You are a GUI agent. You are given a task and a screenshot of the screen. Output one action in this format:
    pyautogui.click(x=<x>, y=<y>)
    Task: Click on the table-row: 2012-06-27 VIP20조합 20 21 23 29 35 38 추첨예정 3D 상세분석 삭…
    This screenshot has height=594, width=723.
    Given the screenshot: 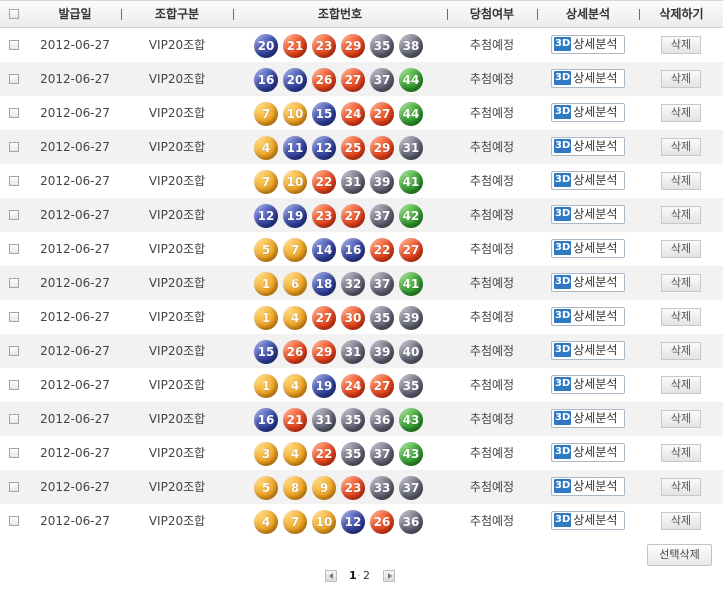 What is the action you would take?
    pyautogui.click(x=361, y=45)
    